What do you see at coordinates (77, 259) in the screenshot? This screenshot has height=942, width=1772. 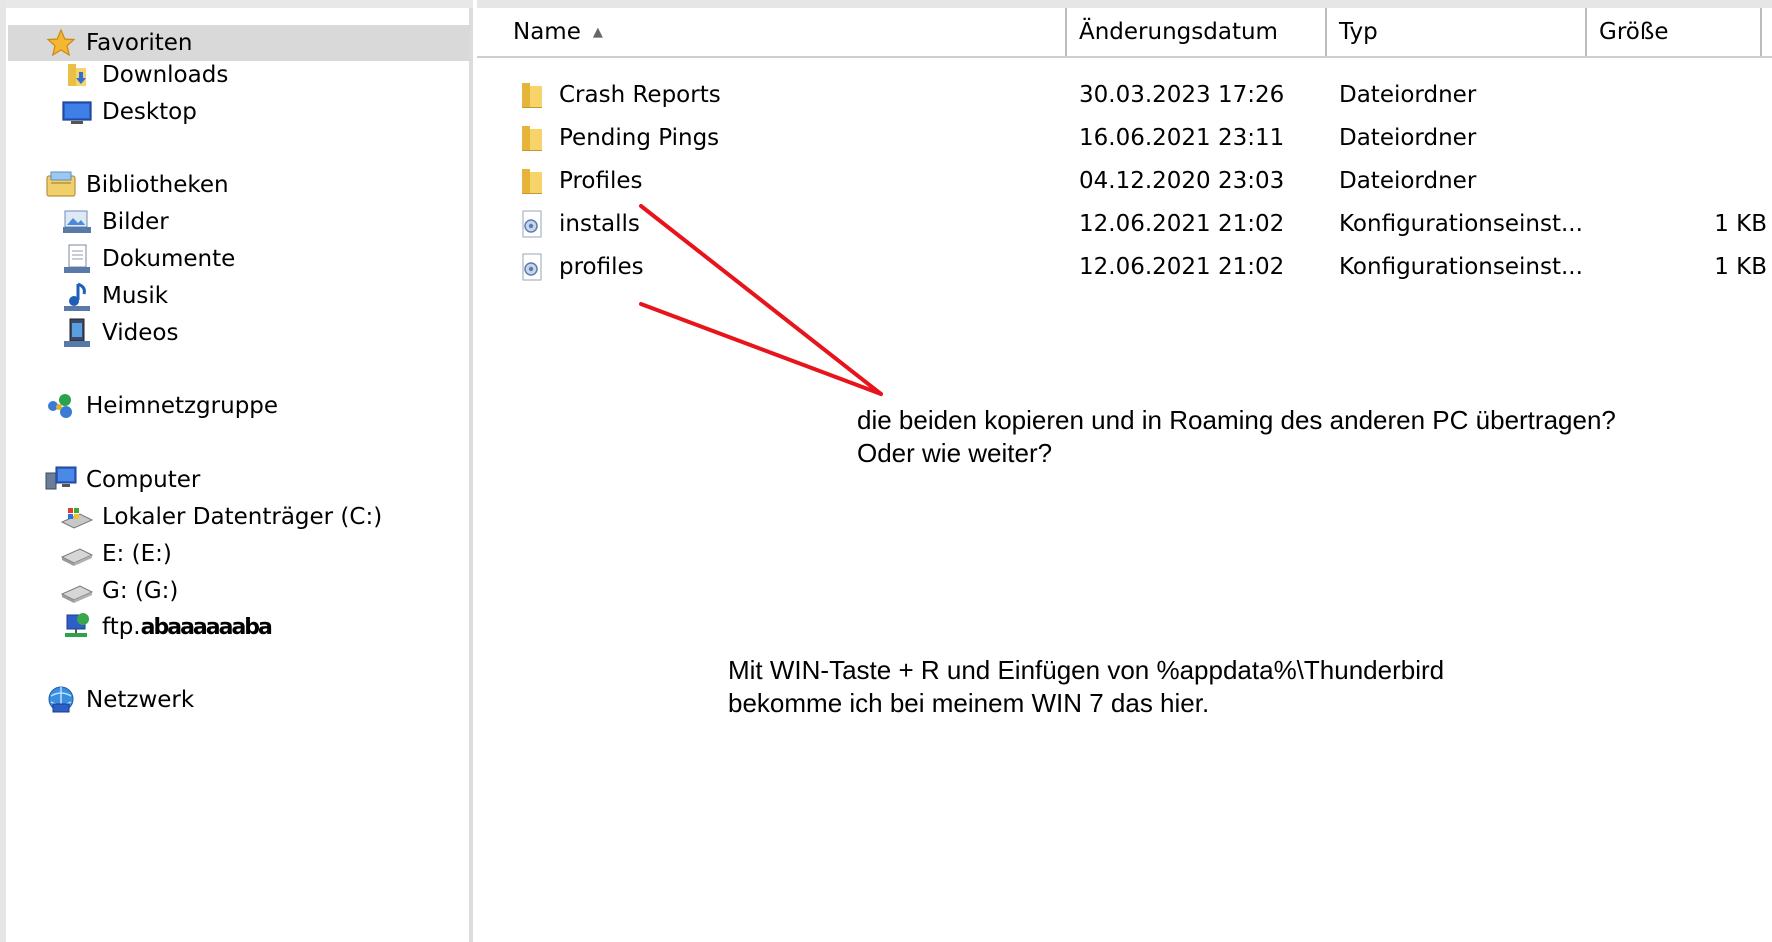 I see `documents-icon` at bounding box center [77, 259].